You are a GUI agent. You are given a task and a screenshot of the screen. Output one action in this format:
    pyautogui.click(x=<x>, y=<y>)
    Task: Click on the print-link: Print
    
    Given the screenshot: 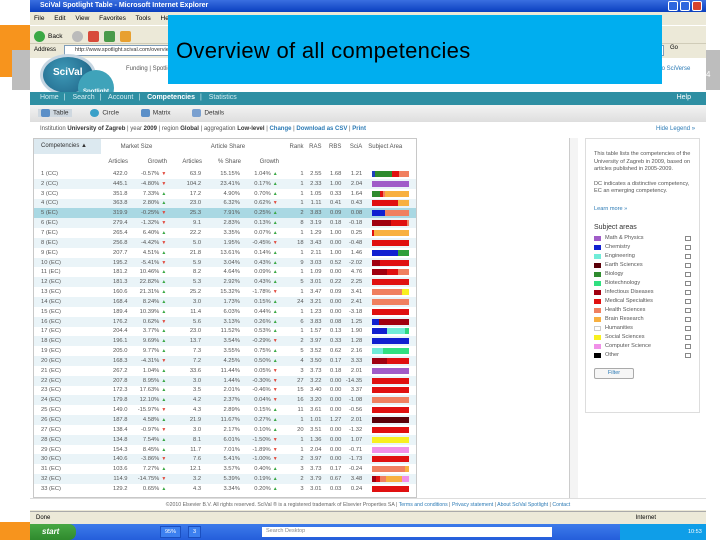 What is the action you would take?
    pyautogui.click(x=359, y=129)
    